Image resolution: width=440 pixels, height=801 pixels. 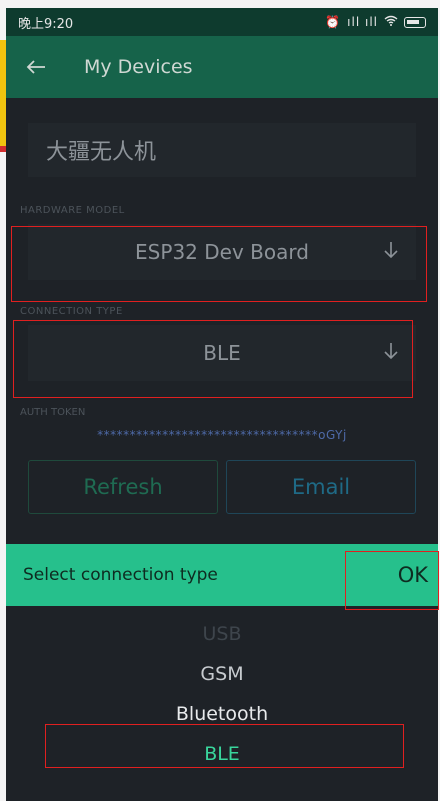 I want to click on highlight-ok-box, so click(x=392, y=580).